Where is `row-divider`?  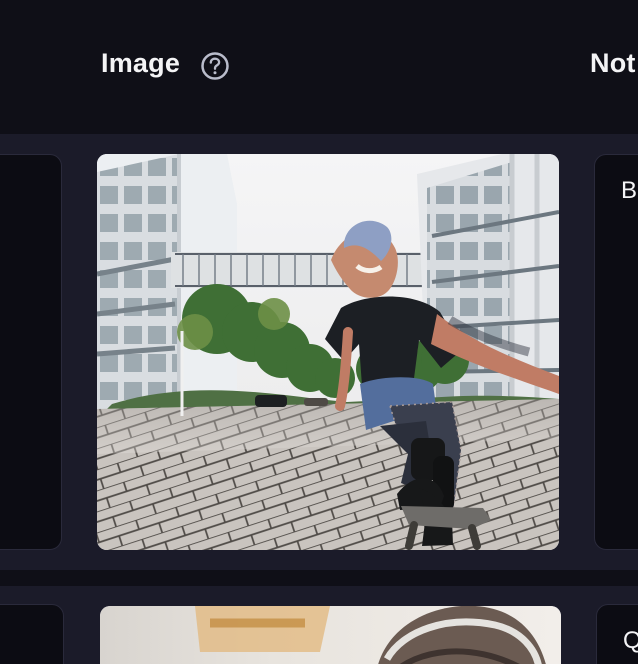 row-divider is located at coordinates (319, 578).